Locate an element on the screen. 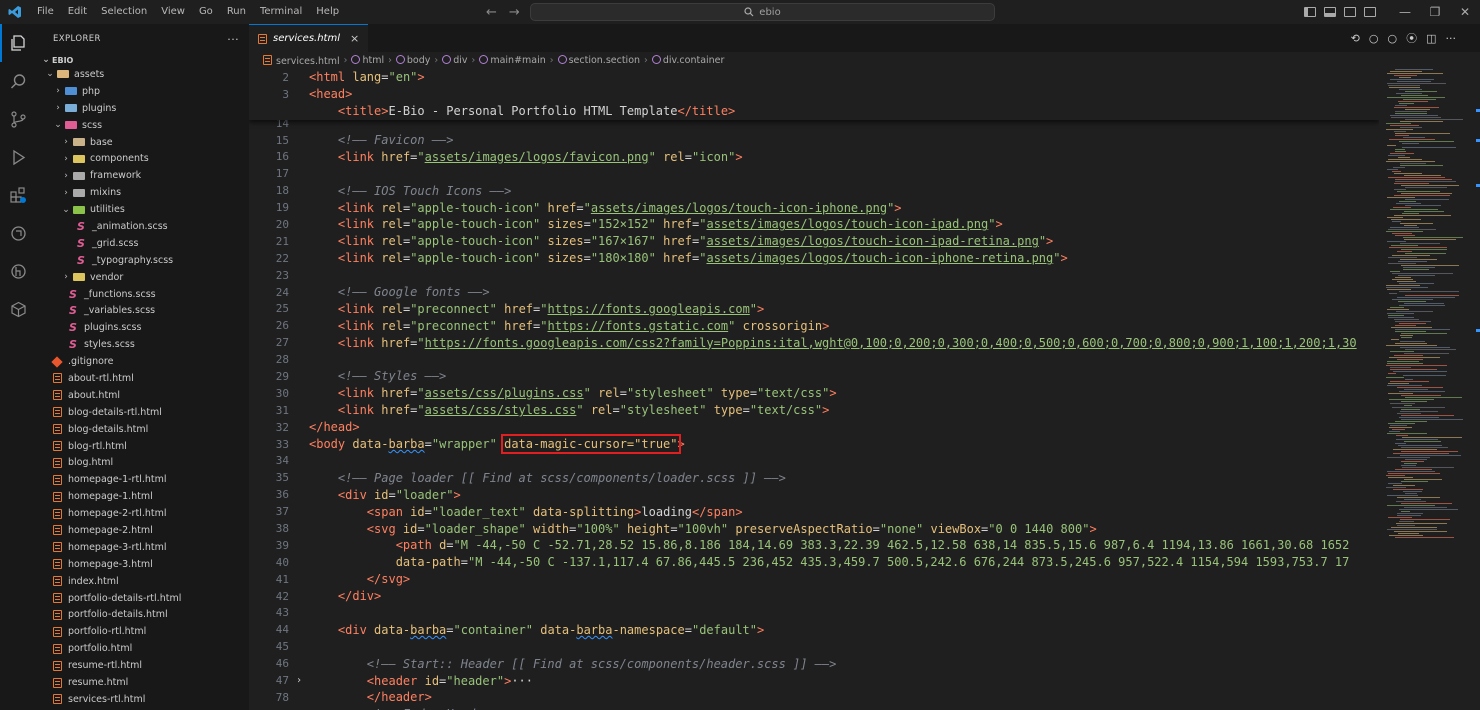 This screenshot has width=1480, height=710. menu-item-help: Help is located at coordinates (327, 12).